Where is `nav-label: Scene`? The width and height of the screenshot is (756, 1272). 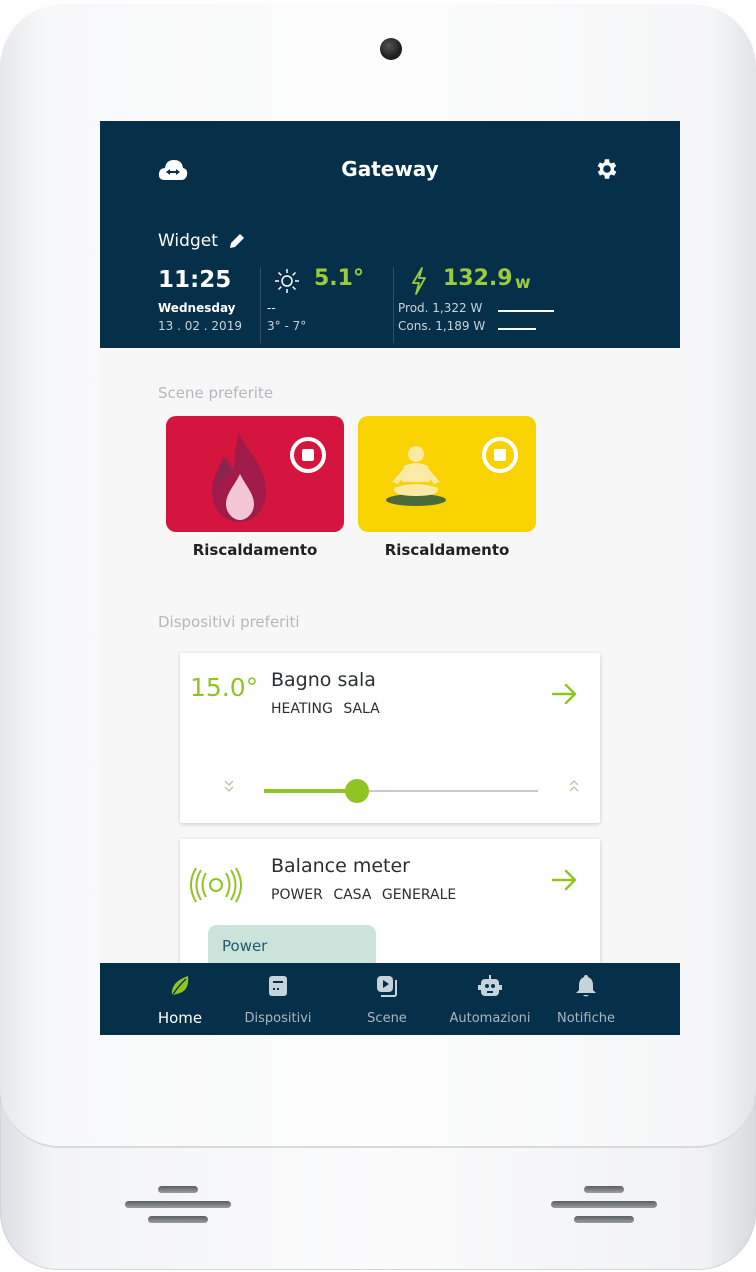
nav-label: Scene is located at coordinates (387, 1018).